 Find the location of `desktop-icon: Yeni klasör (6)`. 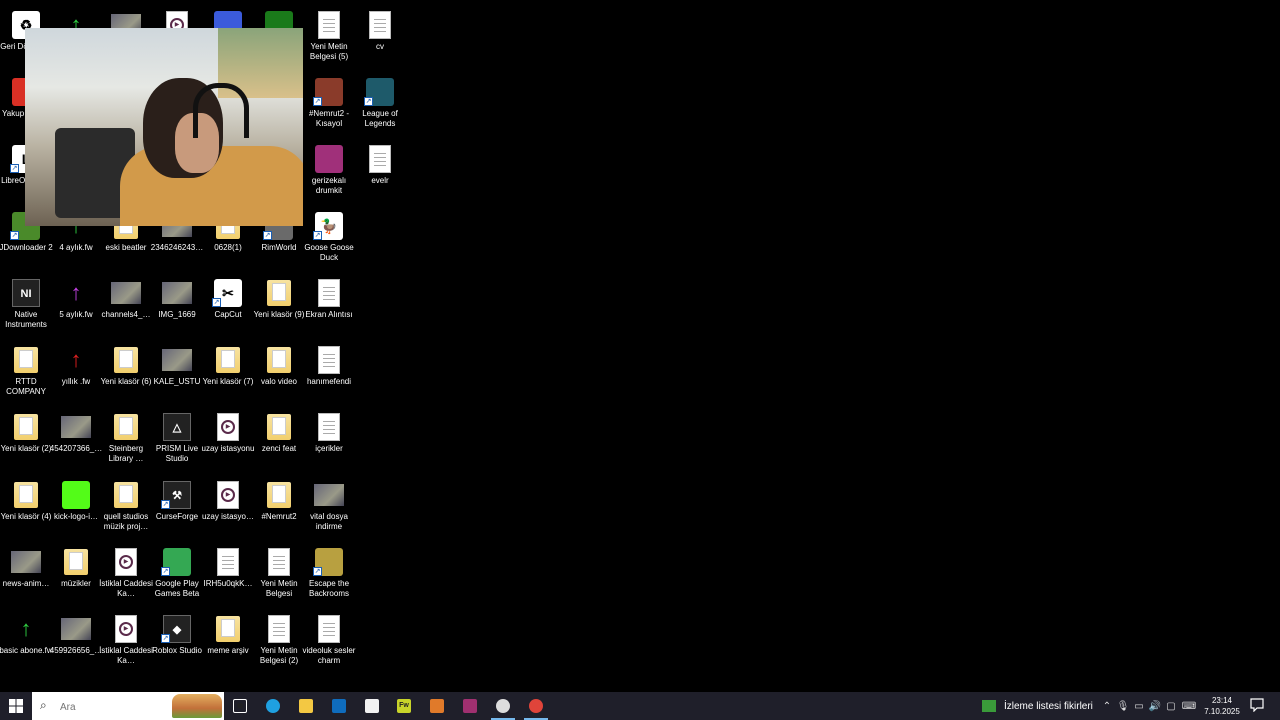

desktop-icon: Yeni klasör (6) is located at coordinates (126, 372).